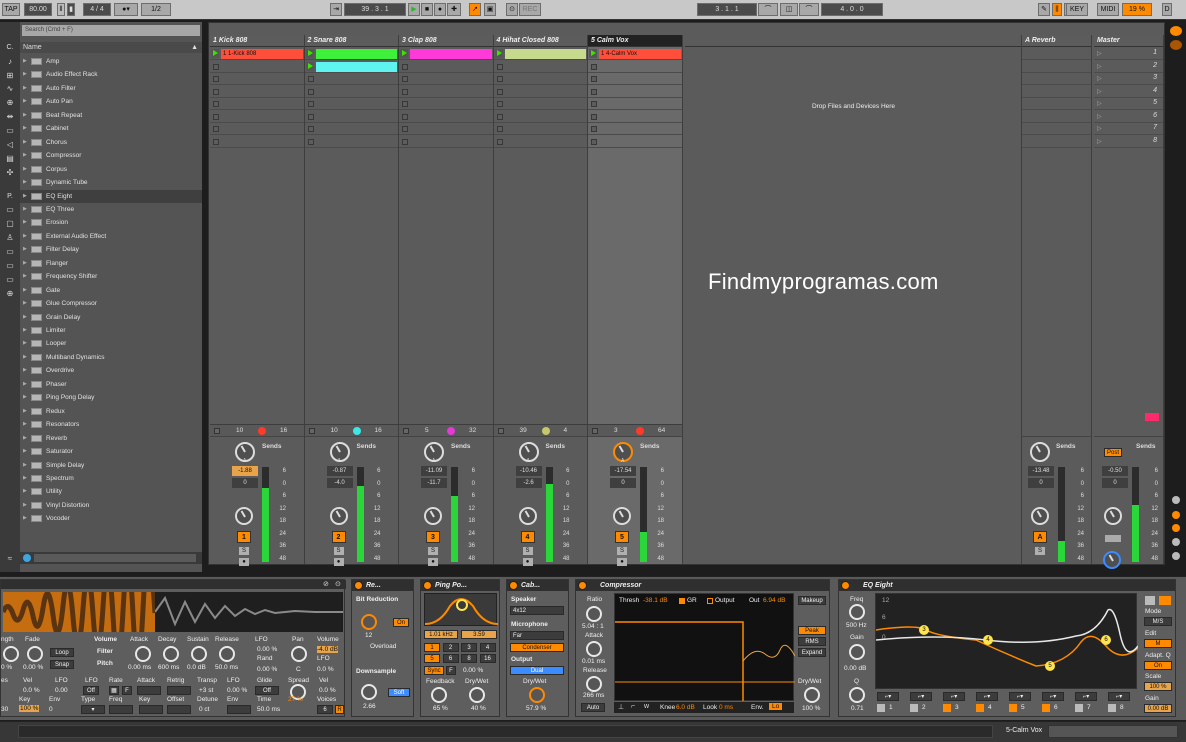 The image size is (1186, 742). I want to click on snap-button: Snap, so click(62, 664).